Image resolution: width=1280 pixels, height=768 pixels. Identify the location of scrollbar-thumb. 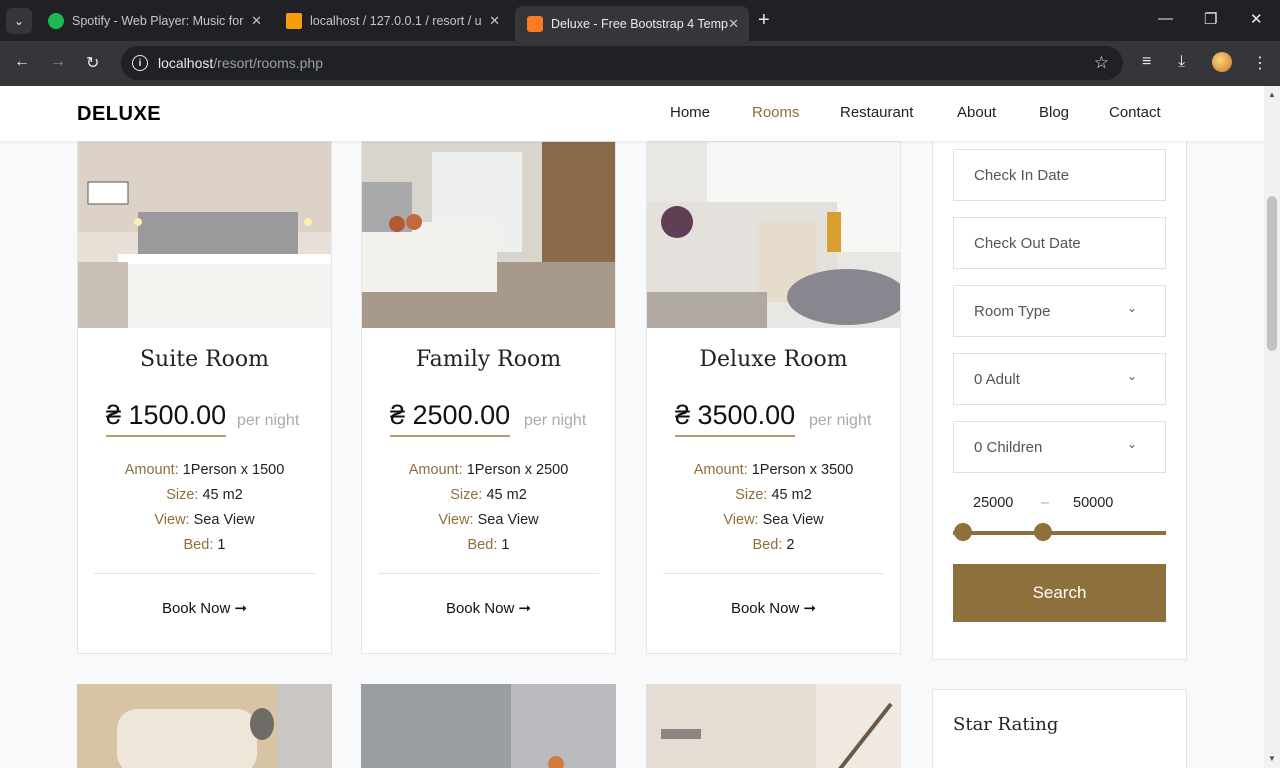
(1272, 273).